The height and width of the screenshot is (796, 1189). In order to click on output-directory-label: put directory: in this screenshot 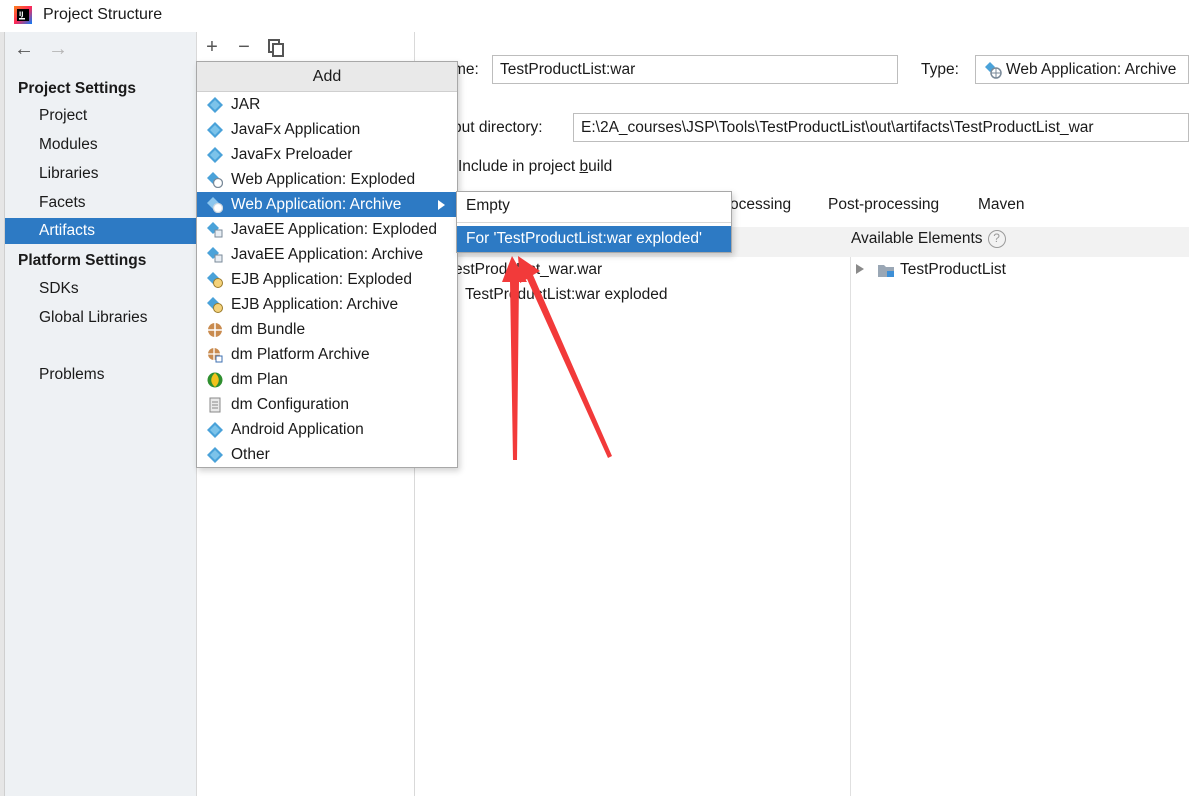, I will do `click(498, 127)`.